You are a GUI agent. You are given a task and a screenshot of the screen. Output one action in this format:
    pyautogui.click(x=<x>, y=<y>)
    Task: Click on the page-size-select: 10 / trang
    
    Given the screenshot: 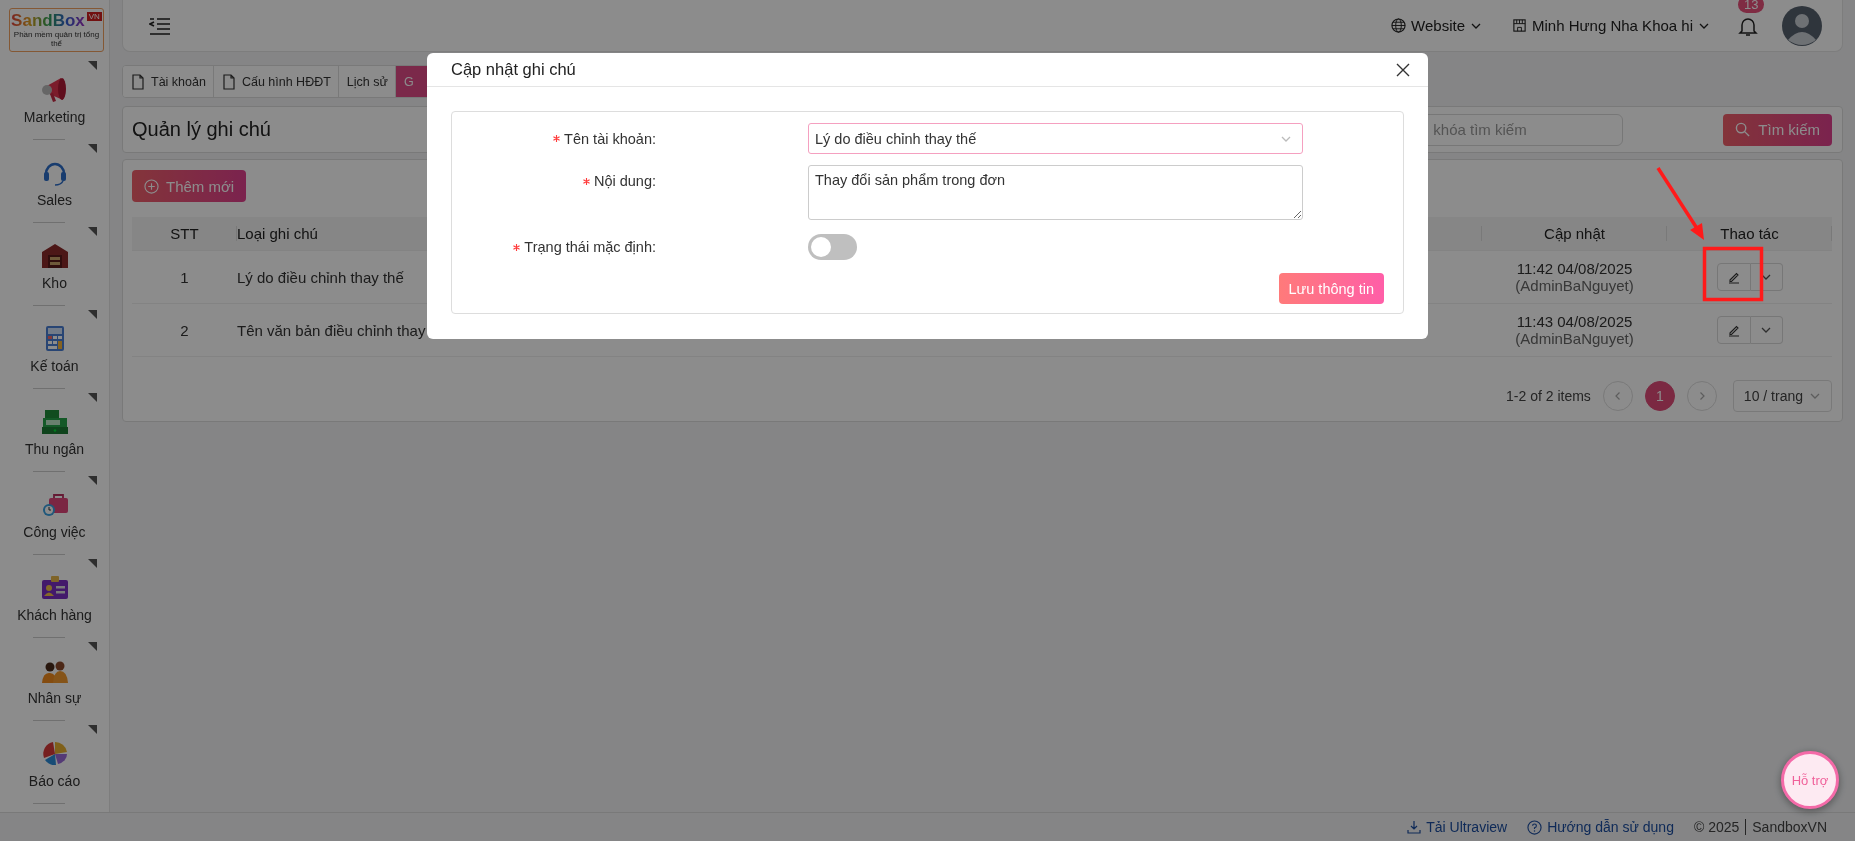 What is the action you would take?
    pyautogui.click(x=1782, y=396)
    